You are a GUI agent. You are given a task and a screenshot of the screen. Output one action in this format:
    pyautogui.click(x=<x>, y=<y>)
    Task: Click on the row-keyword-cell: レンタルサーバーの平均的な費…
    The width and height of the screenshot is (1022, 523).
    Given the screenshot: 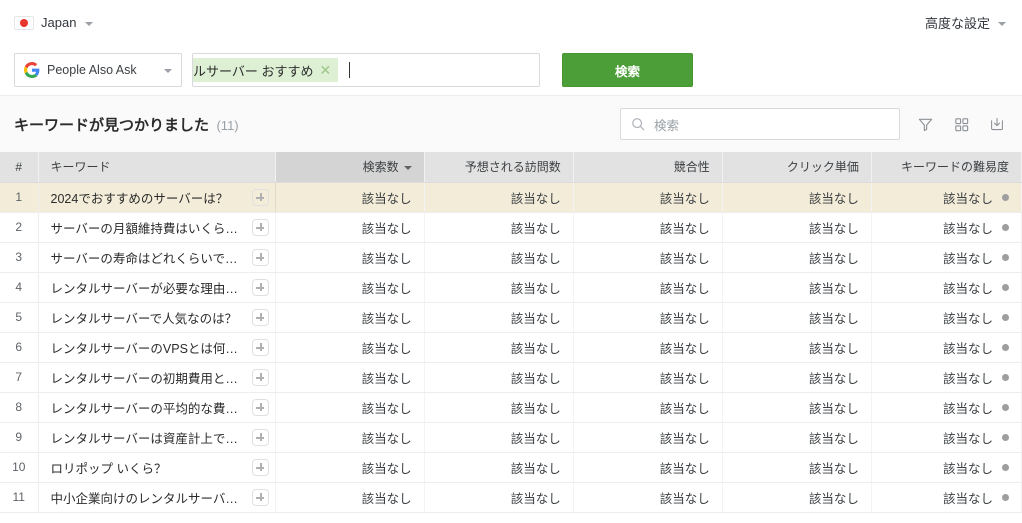 What is the action you would take?
    pyautogui.click(x=157, y=407)
    